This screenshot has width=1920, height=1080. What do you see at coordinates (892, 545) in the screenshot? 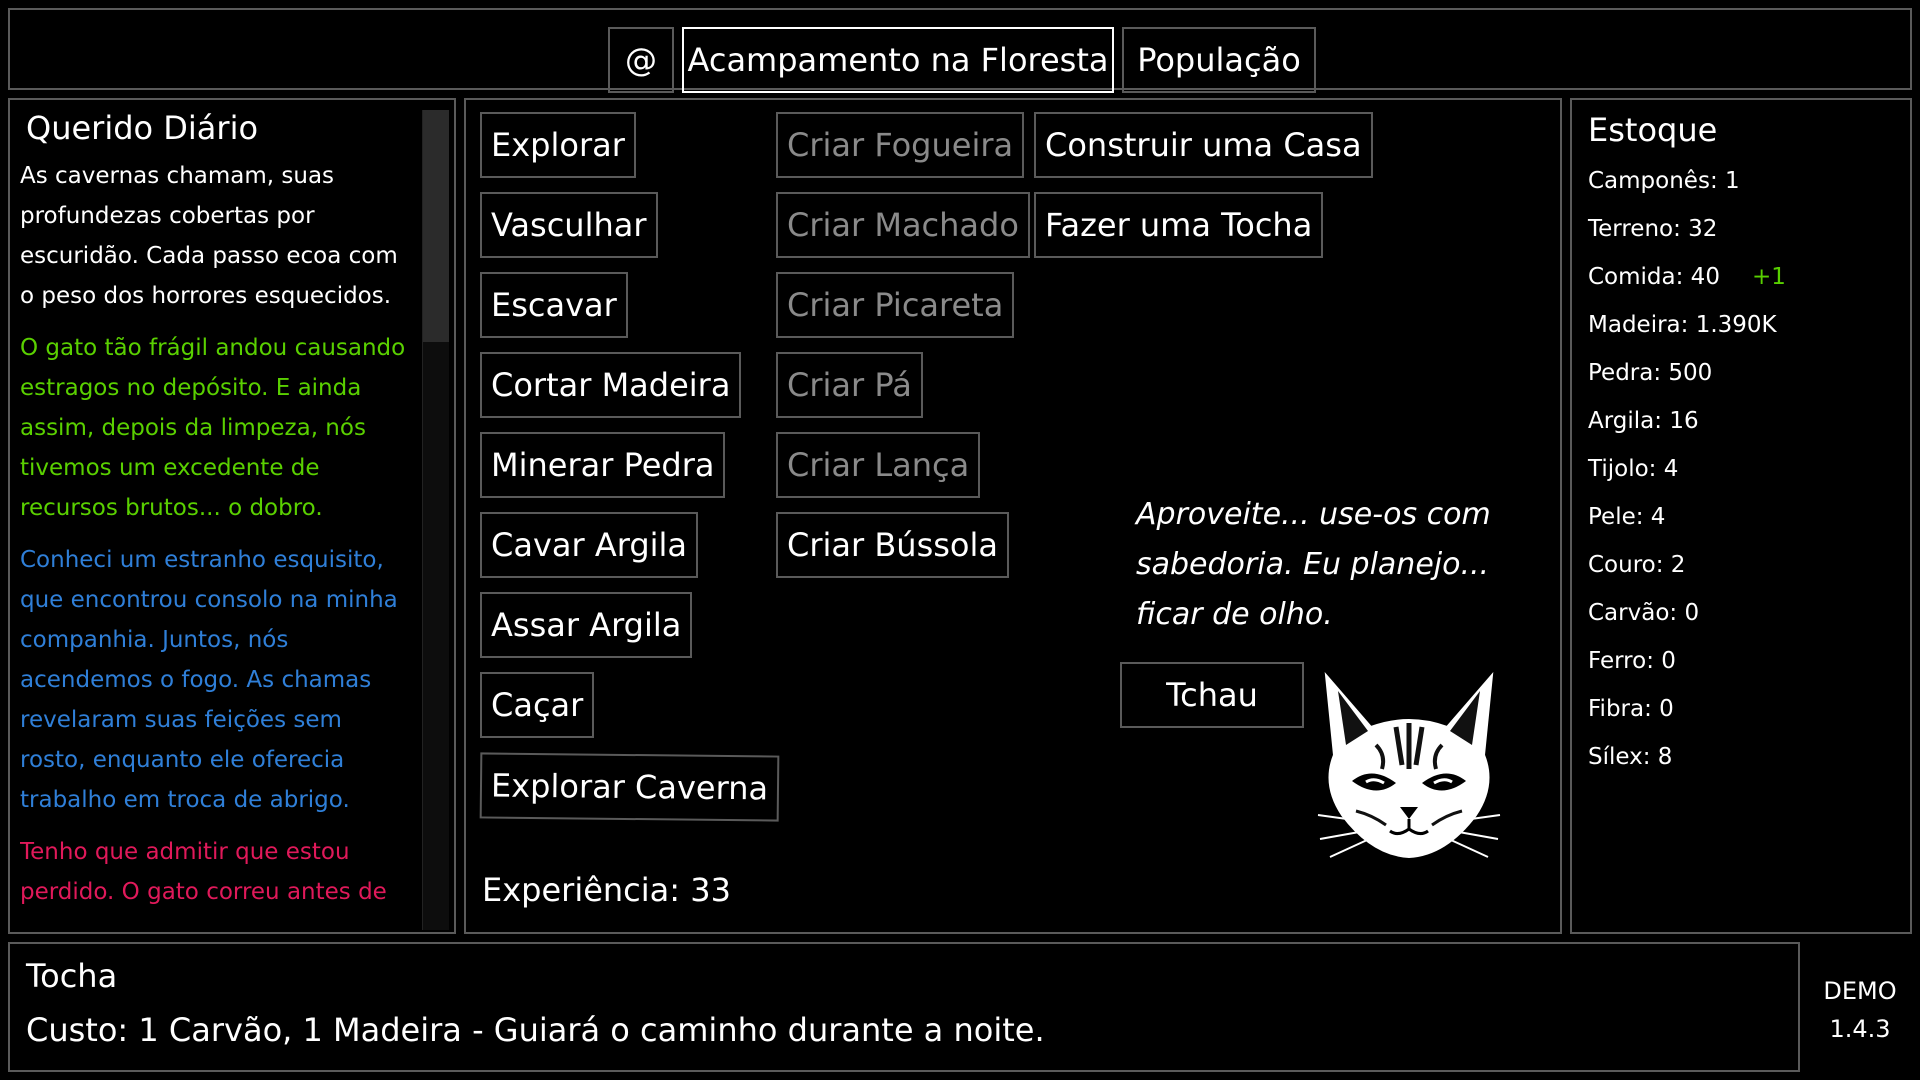
I see `craft-compass-button: Criar Bússola` at bounding box center [892, 545].